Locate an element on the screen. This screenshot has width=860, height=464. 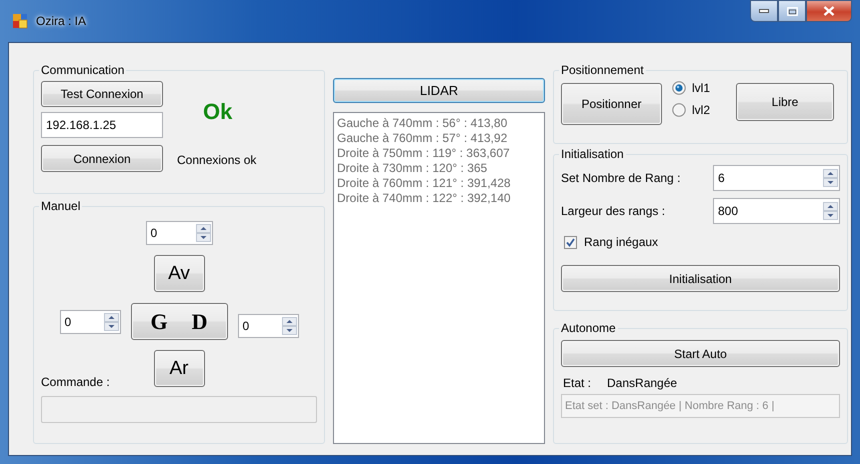
field-label: Set Nombre de Rang : is located at coordinates (621, 178).